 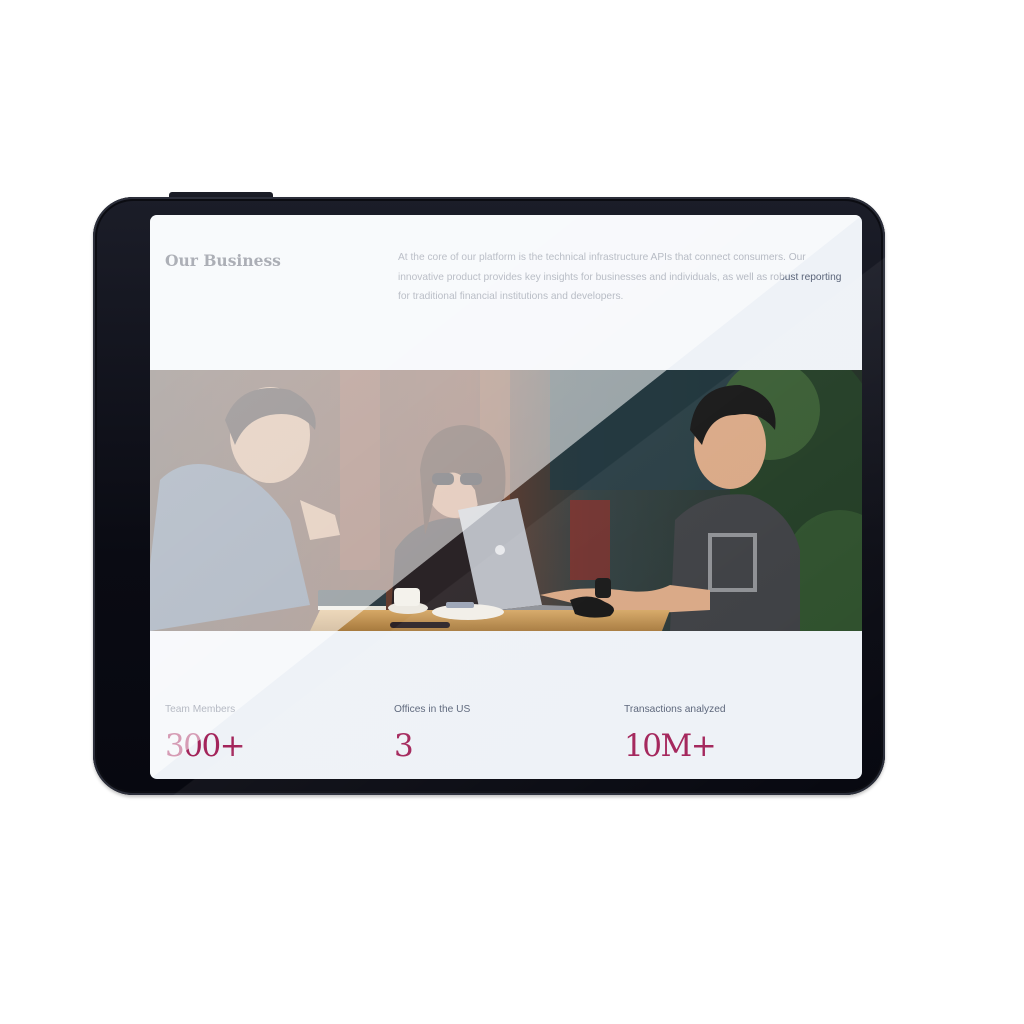 What do you see at coordinates (404, 746) in the screenshot?
I see `stat-value: 3` at bounding box center [404, 746].